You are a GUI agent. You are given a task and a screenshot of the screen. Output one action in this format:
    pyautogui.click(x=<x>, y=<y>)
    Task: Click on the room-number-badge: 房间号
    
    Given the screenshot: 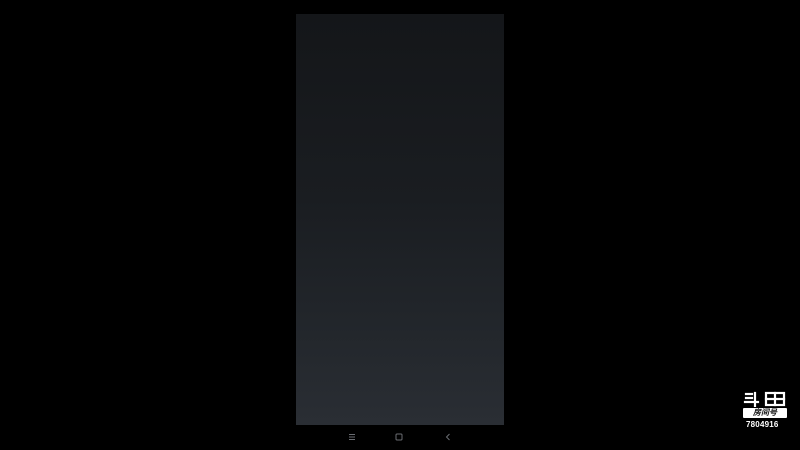 What is the action you would take?
    pyautogui.click(x=765, y=413)
    